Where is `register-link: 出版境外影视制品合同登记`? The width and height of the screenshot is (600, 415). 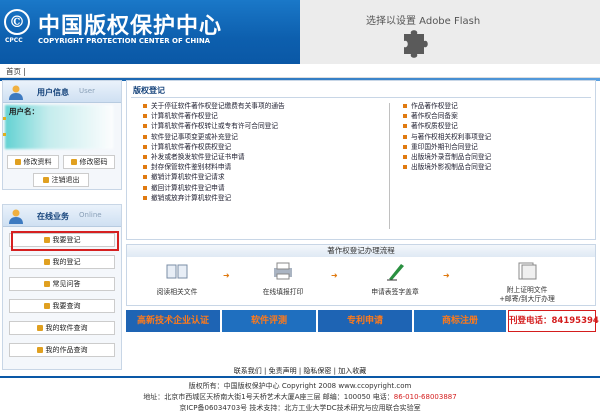 register-link: 出版境外影视制品合同登记 is located at coordinates (447, 167).